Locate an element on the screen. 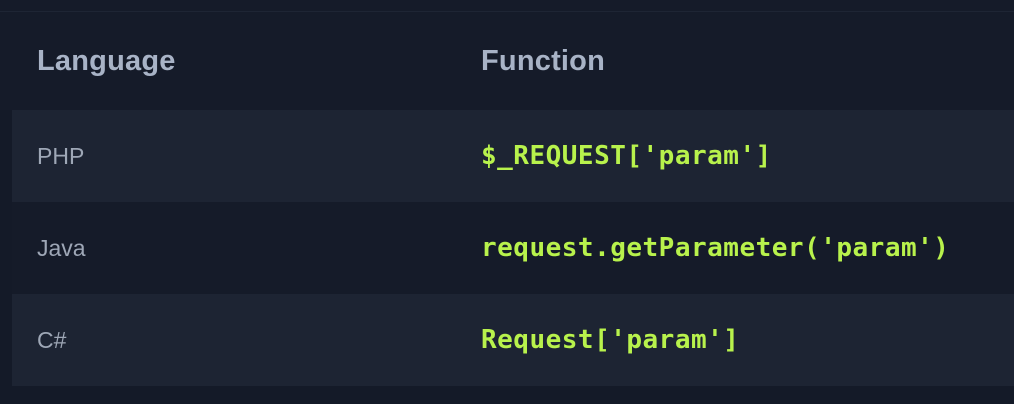 This screenshot has width=1014, height=404. function-code: $_REQUEST['param'] is located at coordinates (626, 156).